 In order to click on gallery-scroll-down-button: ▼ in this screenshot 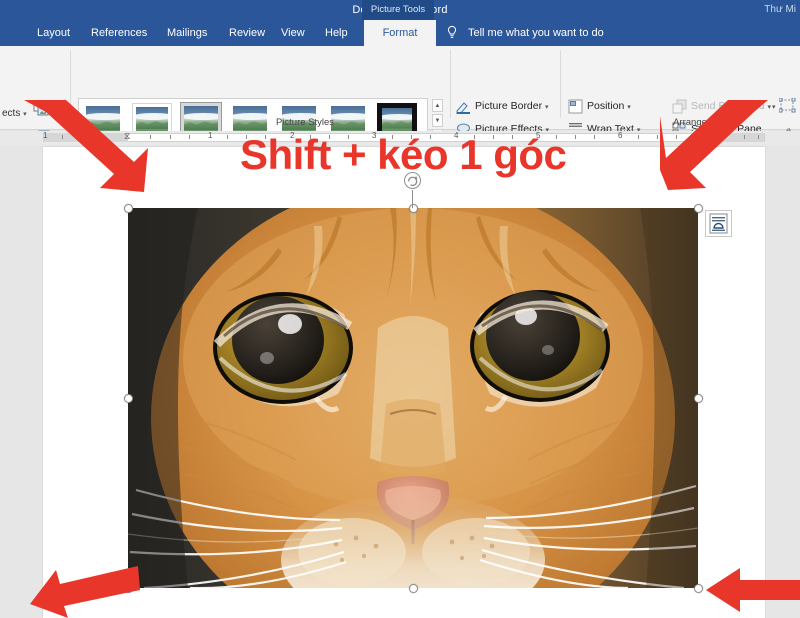, I will do `click(437, 120)`.